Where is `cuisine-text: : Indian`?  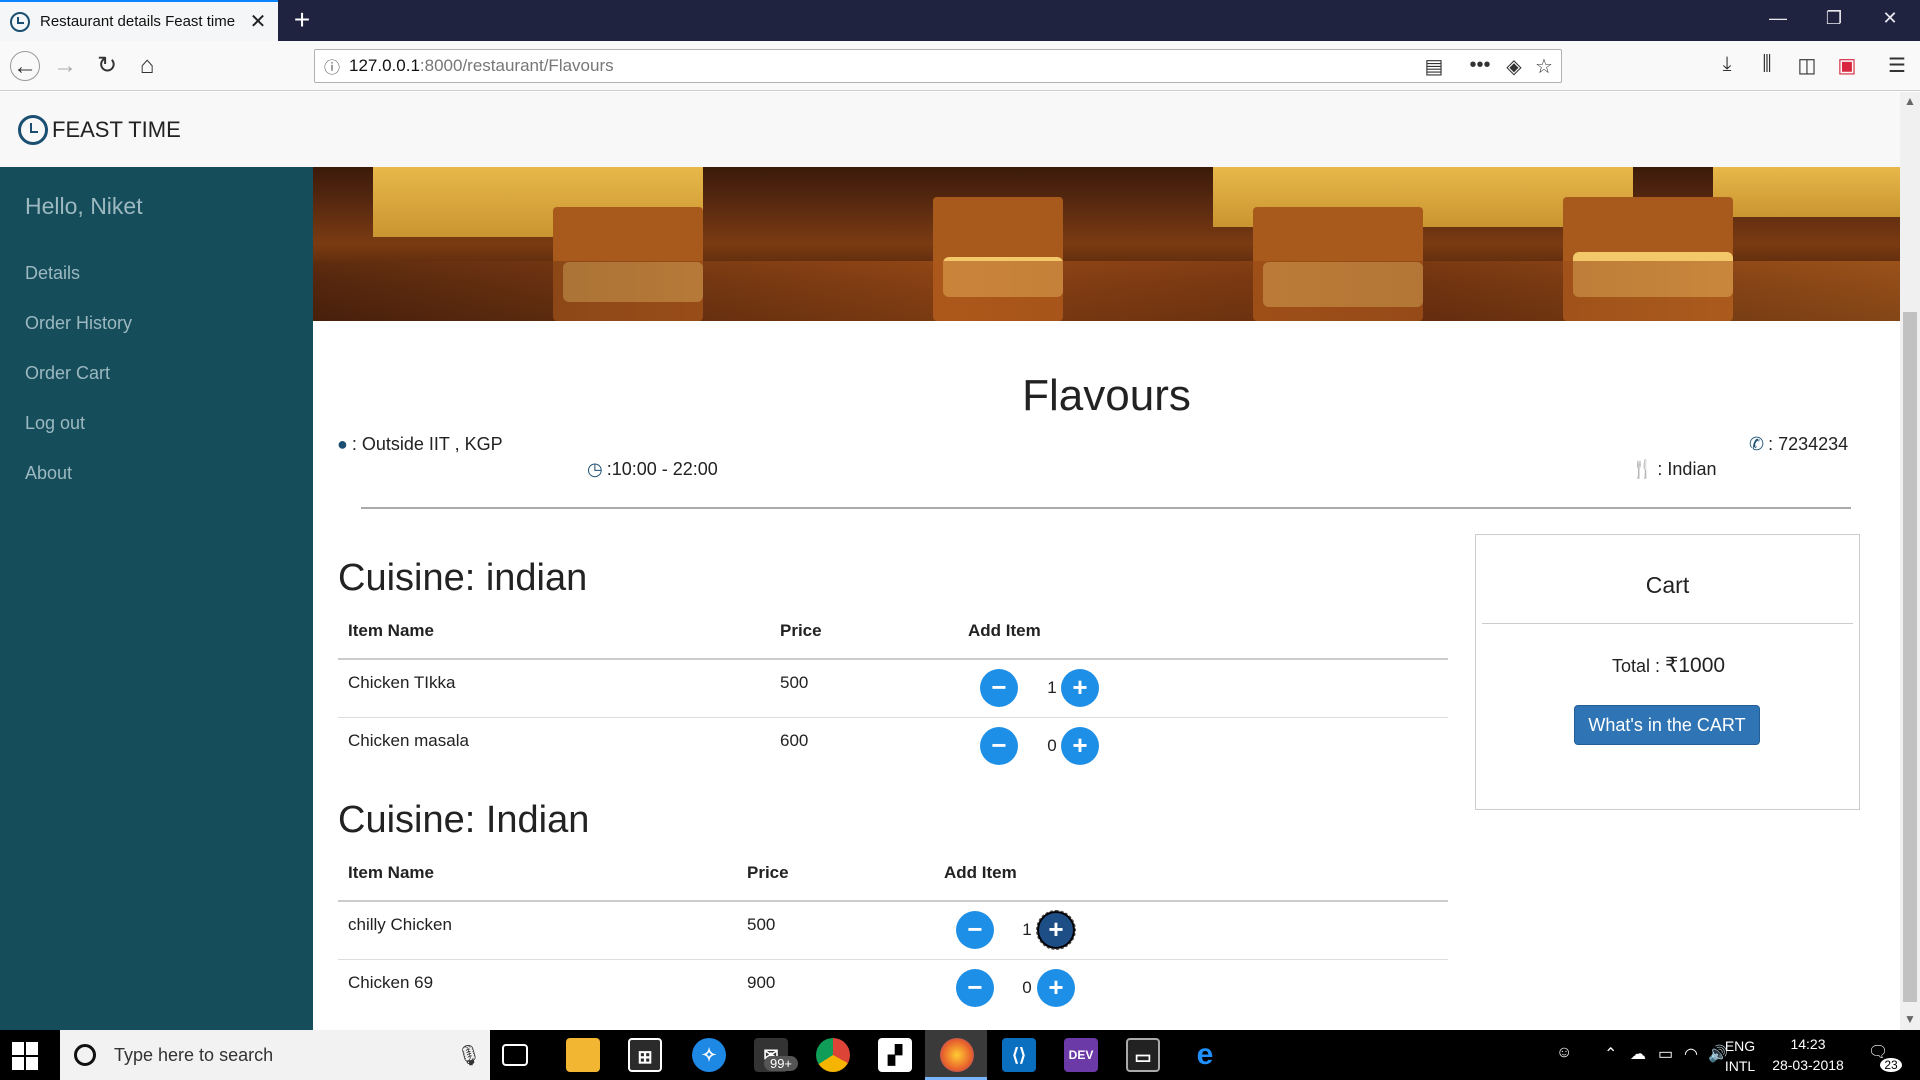 cuisine-text: : Indian is located at coordinates (1687, 469).